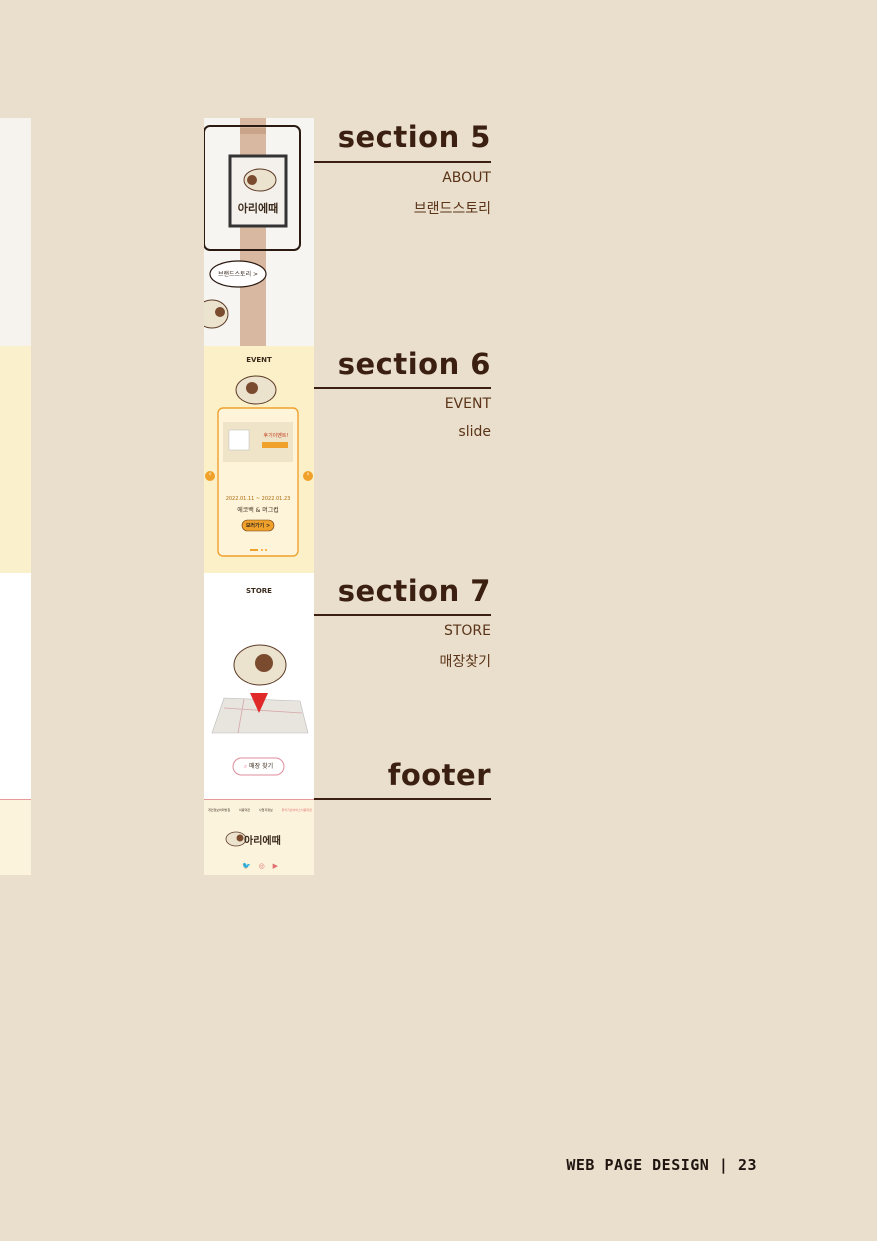  What do you see at coordinates (275, 866) in the screenshot?
I see `youtube-icon: ▶` at bounding box center [275, 866].